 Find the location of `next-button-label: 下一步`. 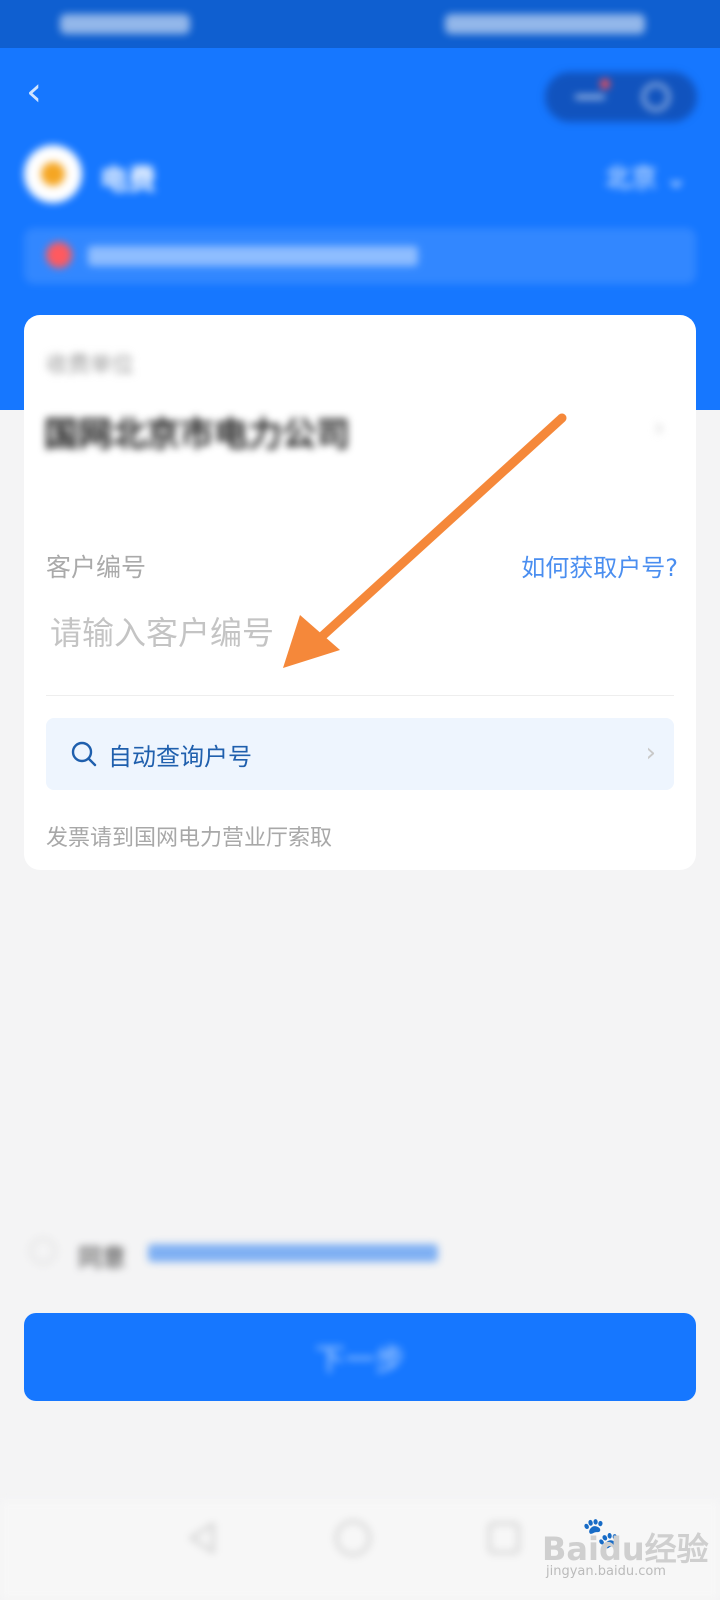

next-button-label: 下一步 is located at coordinates (360, 1360).